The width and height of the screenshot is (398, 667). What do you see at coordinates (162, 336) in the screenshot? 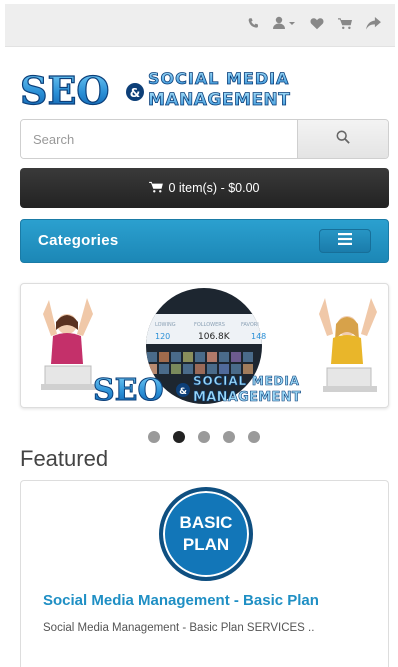
I see `stat-value-1: 120` at bounding box center [162, 336].